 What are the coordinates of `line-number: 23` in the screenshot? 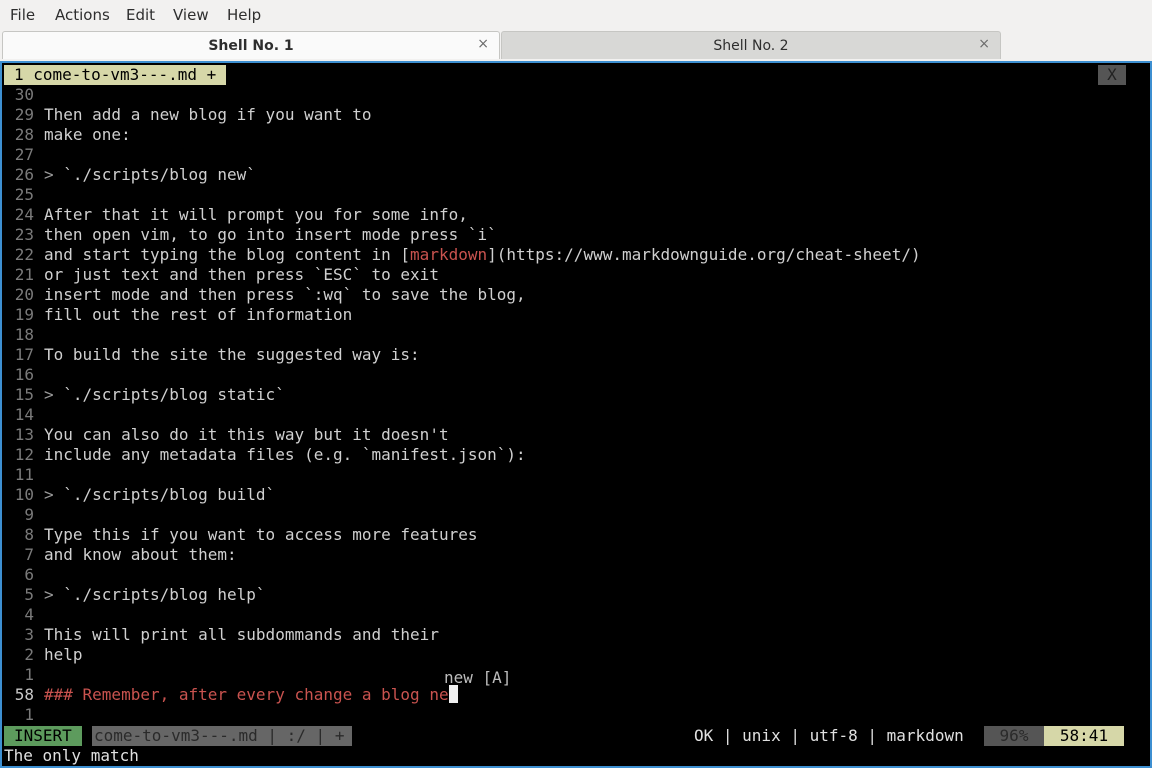 It's located at (24, 234).